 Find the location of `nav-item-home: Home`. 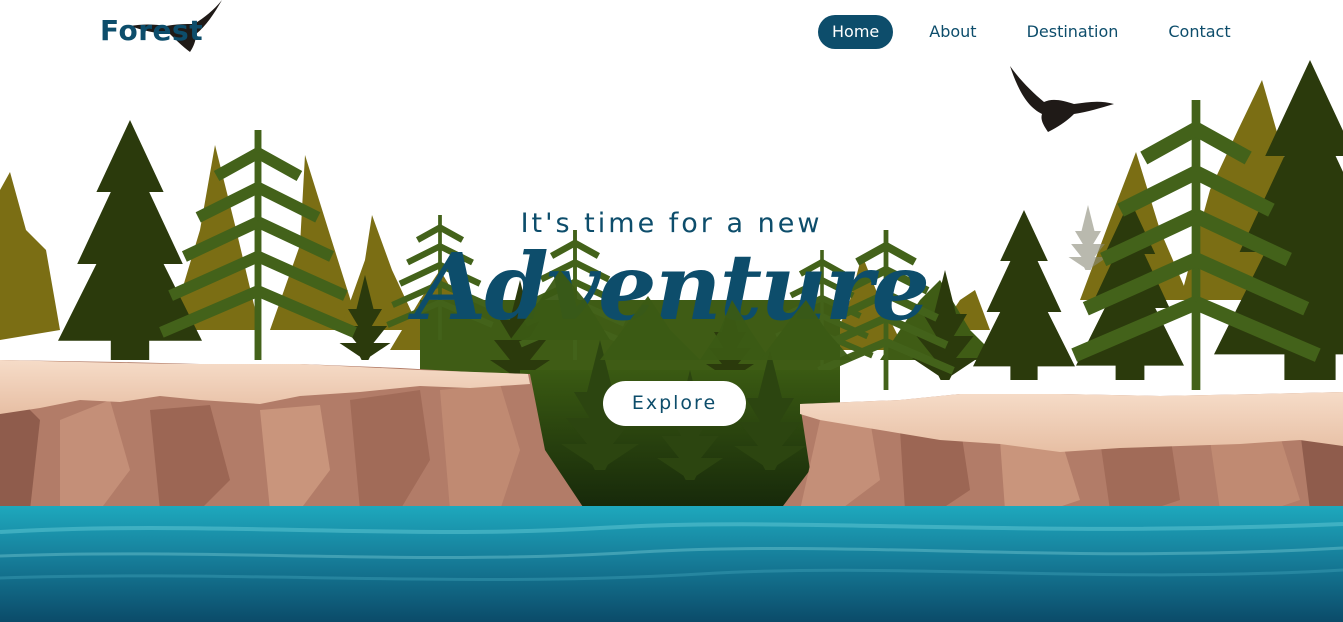

nav-item-home: Home is located at coordinates (856, 32).